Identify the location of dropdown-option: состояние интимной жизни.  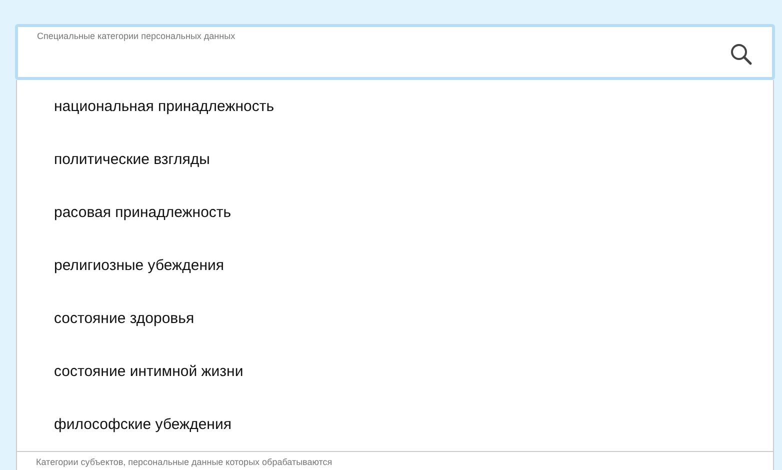
(395, 371).